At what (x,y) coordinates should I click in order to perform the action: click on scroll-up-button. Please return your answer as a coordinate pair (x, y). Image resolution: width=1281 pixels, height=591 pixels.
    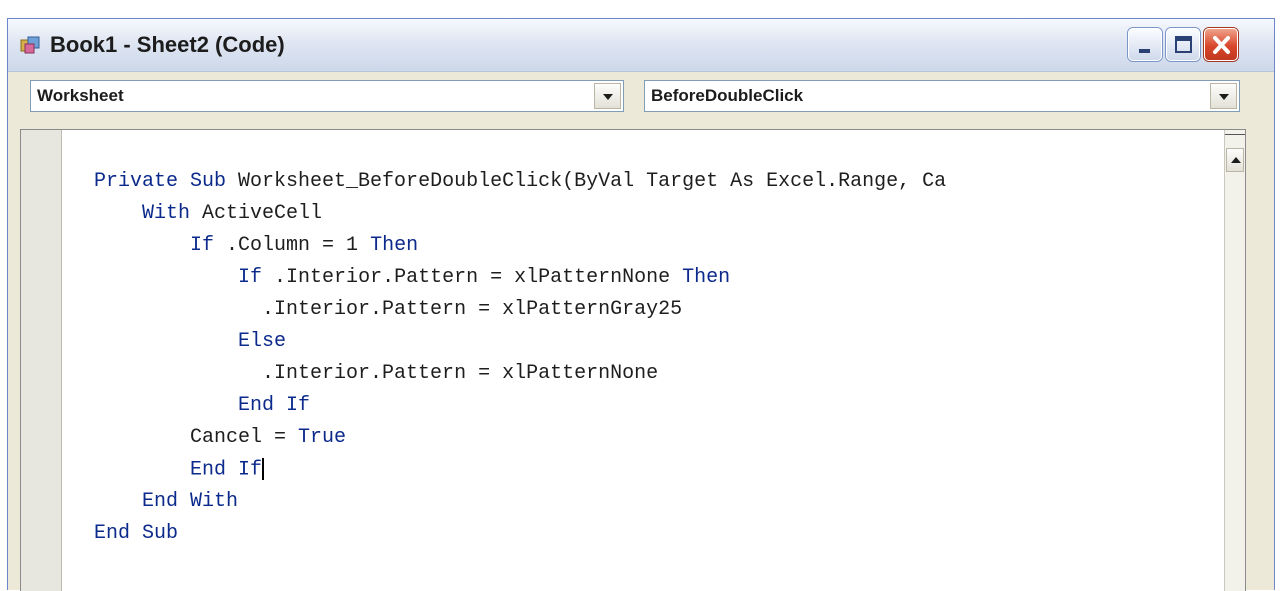
    Looking at the image, I should click on (1235, 160).